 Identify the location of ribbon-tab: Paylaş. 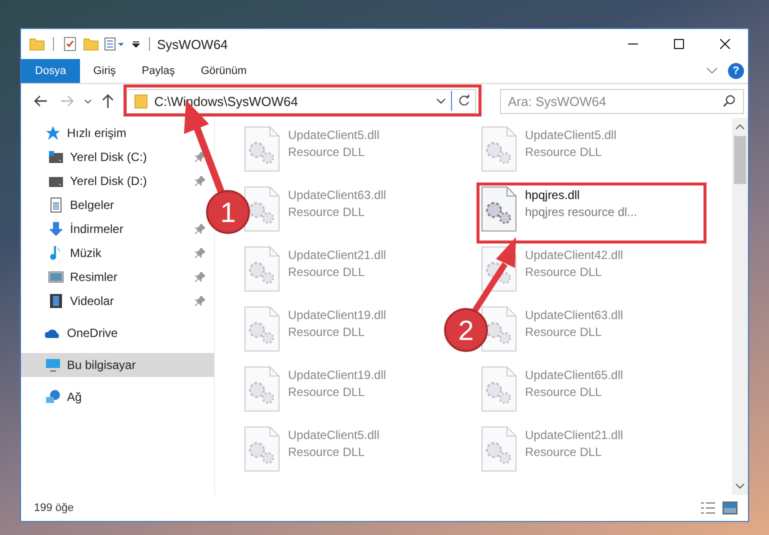
(158, 71).